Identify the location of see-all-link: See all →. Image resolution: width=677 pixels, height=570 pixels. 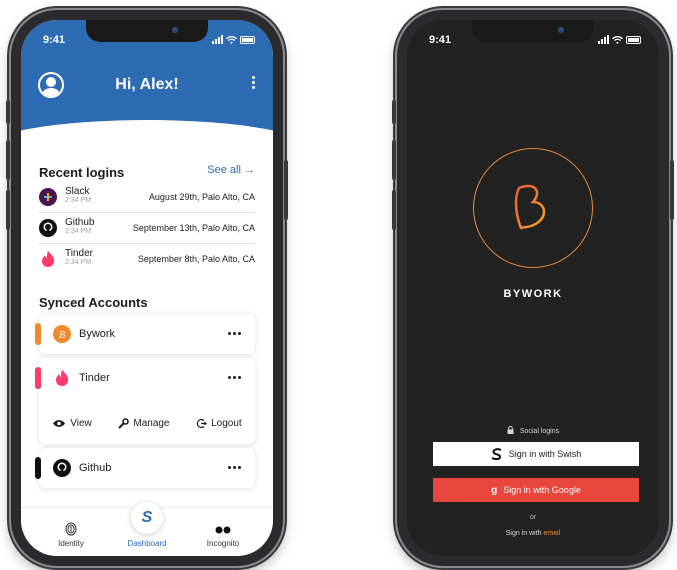
(231, 170).